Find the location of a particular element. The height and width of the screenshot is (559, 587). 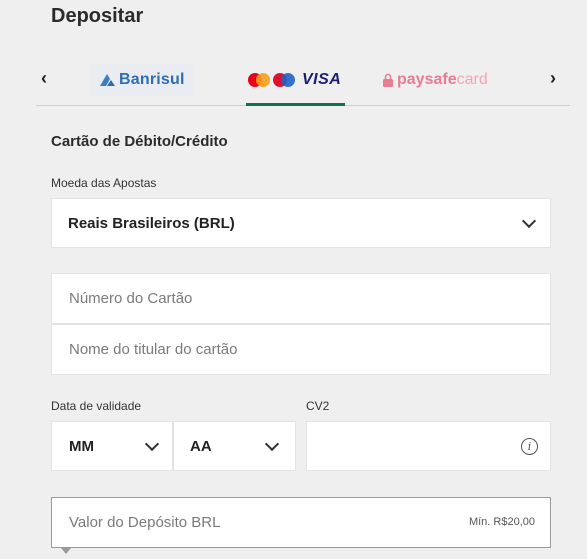

card-holder-input: Nome do titular do cartão is located at coordinates (301, 349).